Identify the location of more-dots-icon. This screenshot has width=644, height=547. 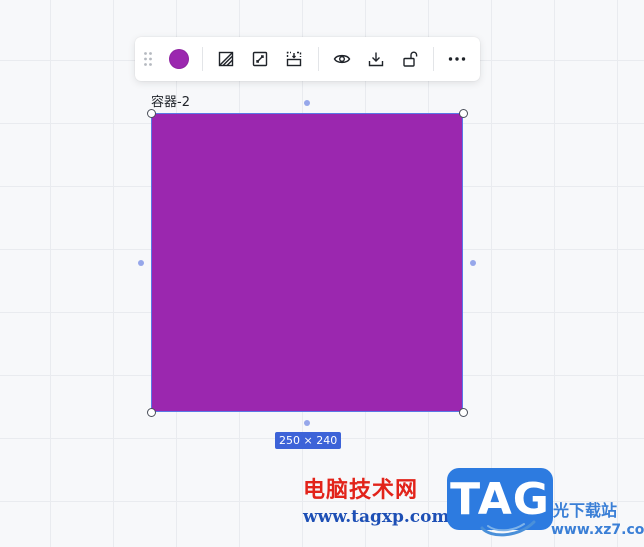
(457, 59).